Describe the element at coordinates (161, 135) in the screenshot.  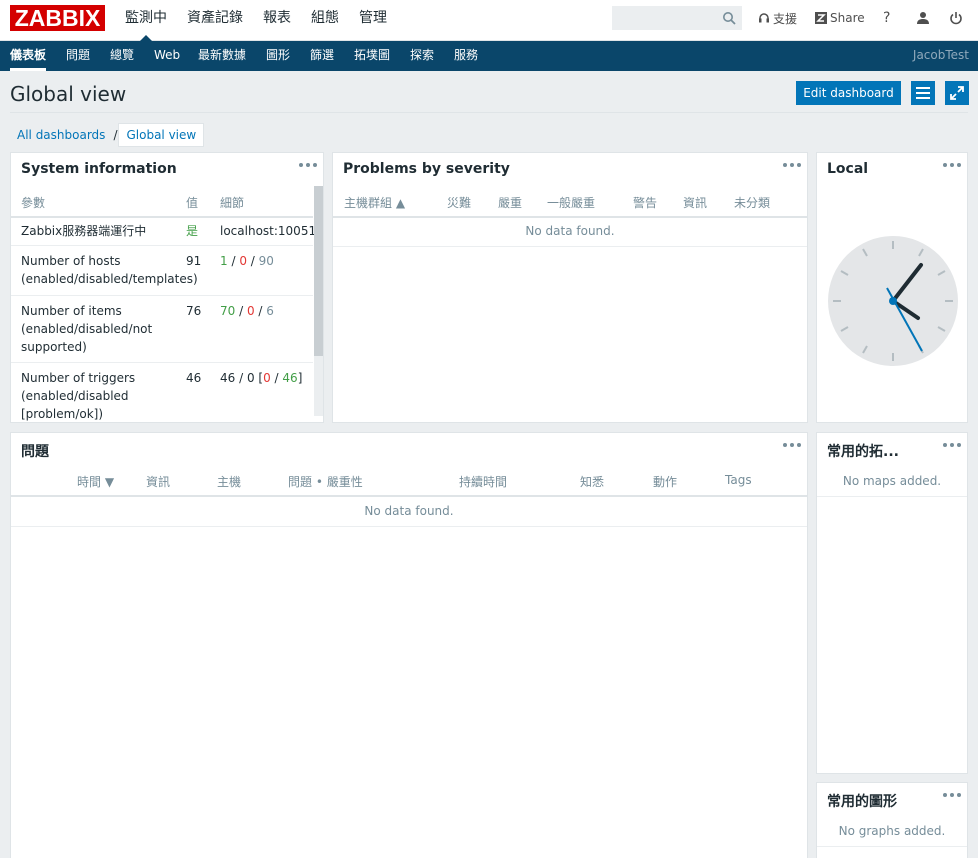
I see `breadcrumb-current: Global view` at that location.